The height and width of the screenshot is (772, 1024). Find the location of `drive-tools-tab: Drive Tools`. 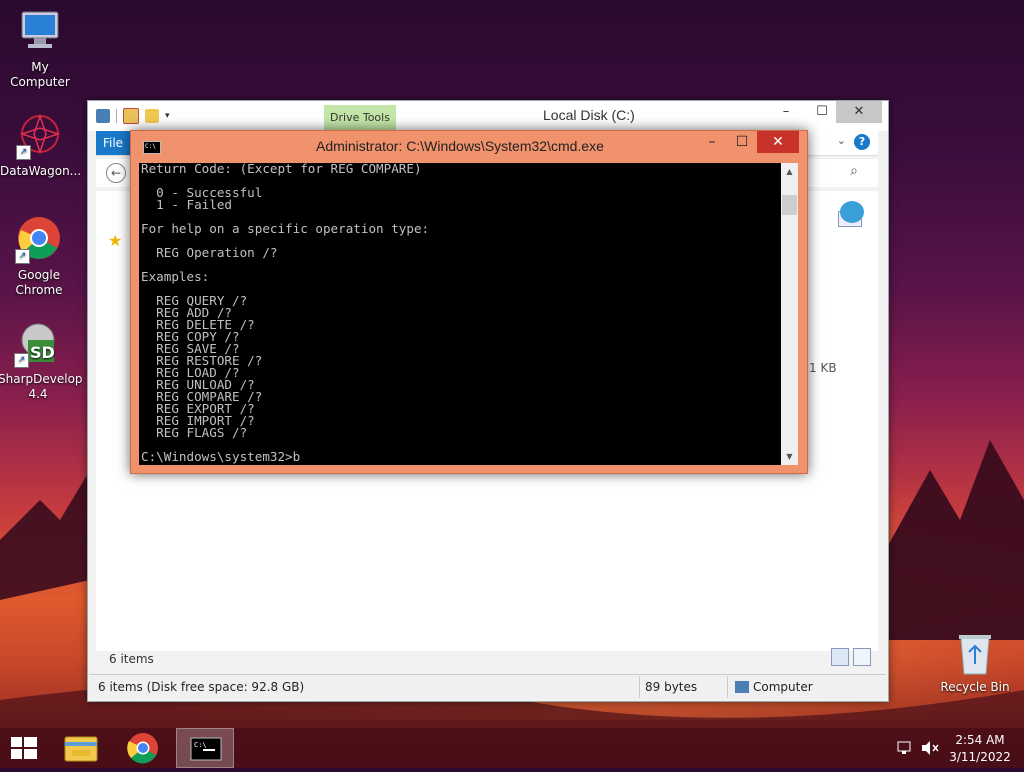

drive-tools-tab: Drive Tools is located at coordinates (360, 118).